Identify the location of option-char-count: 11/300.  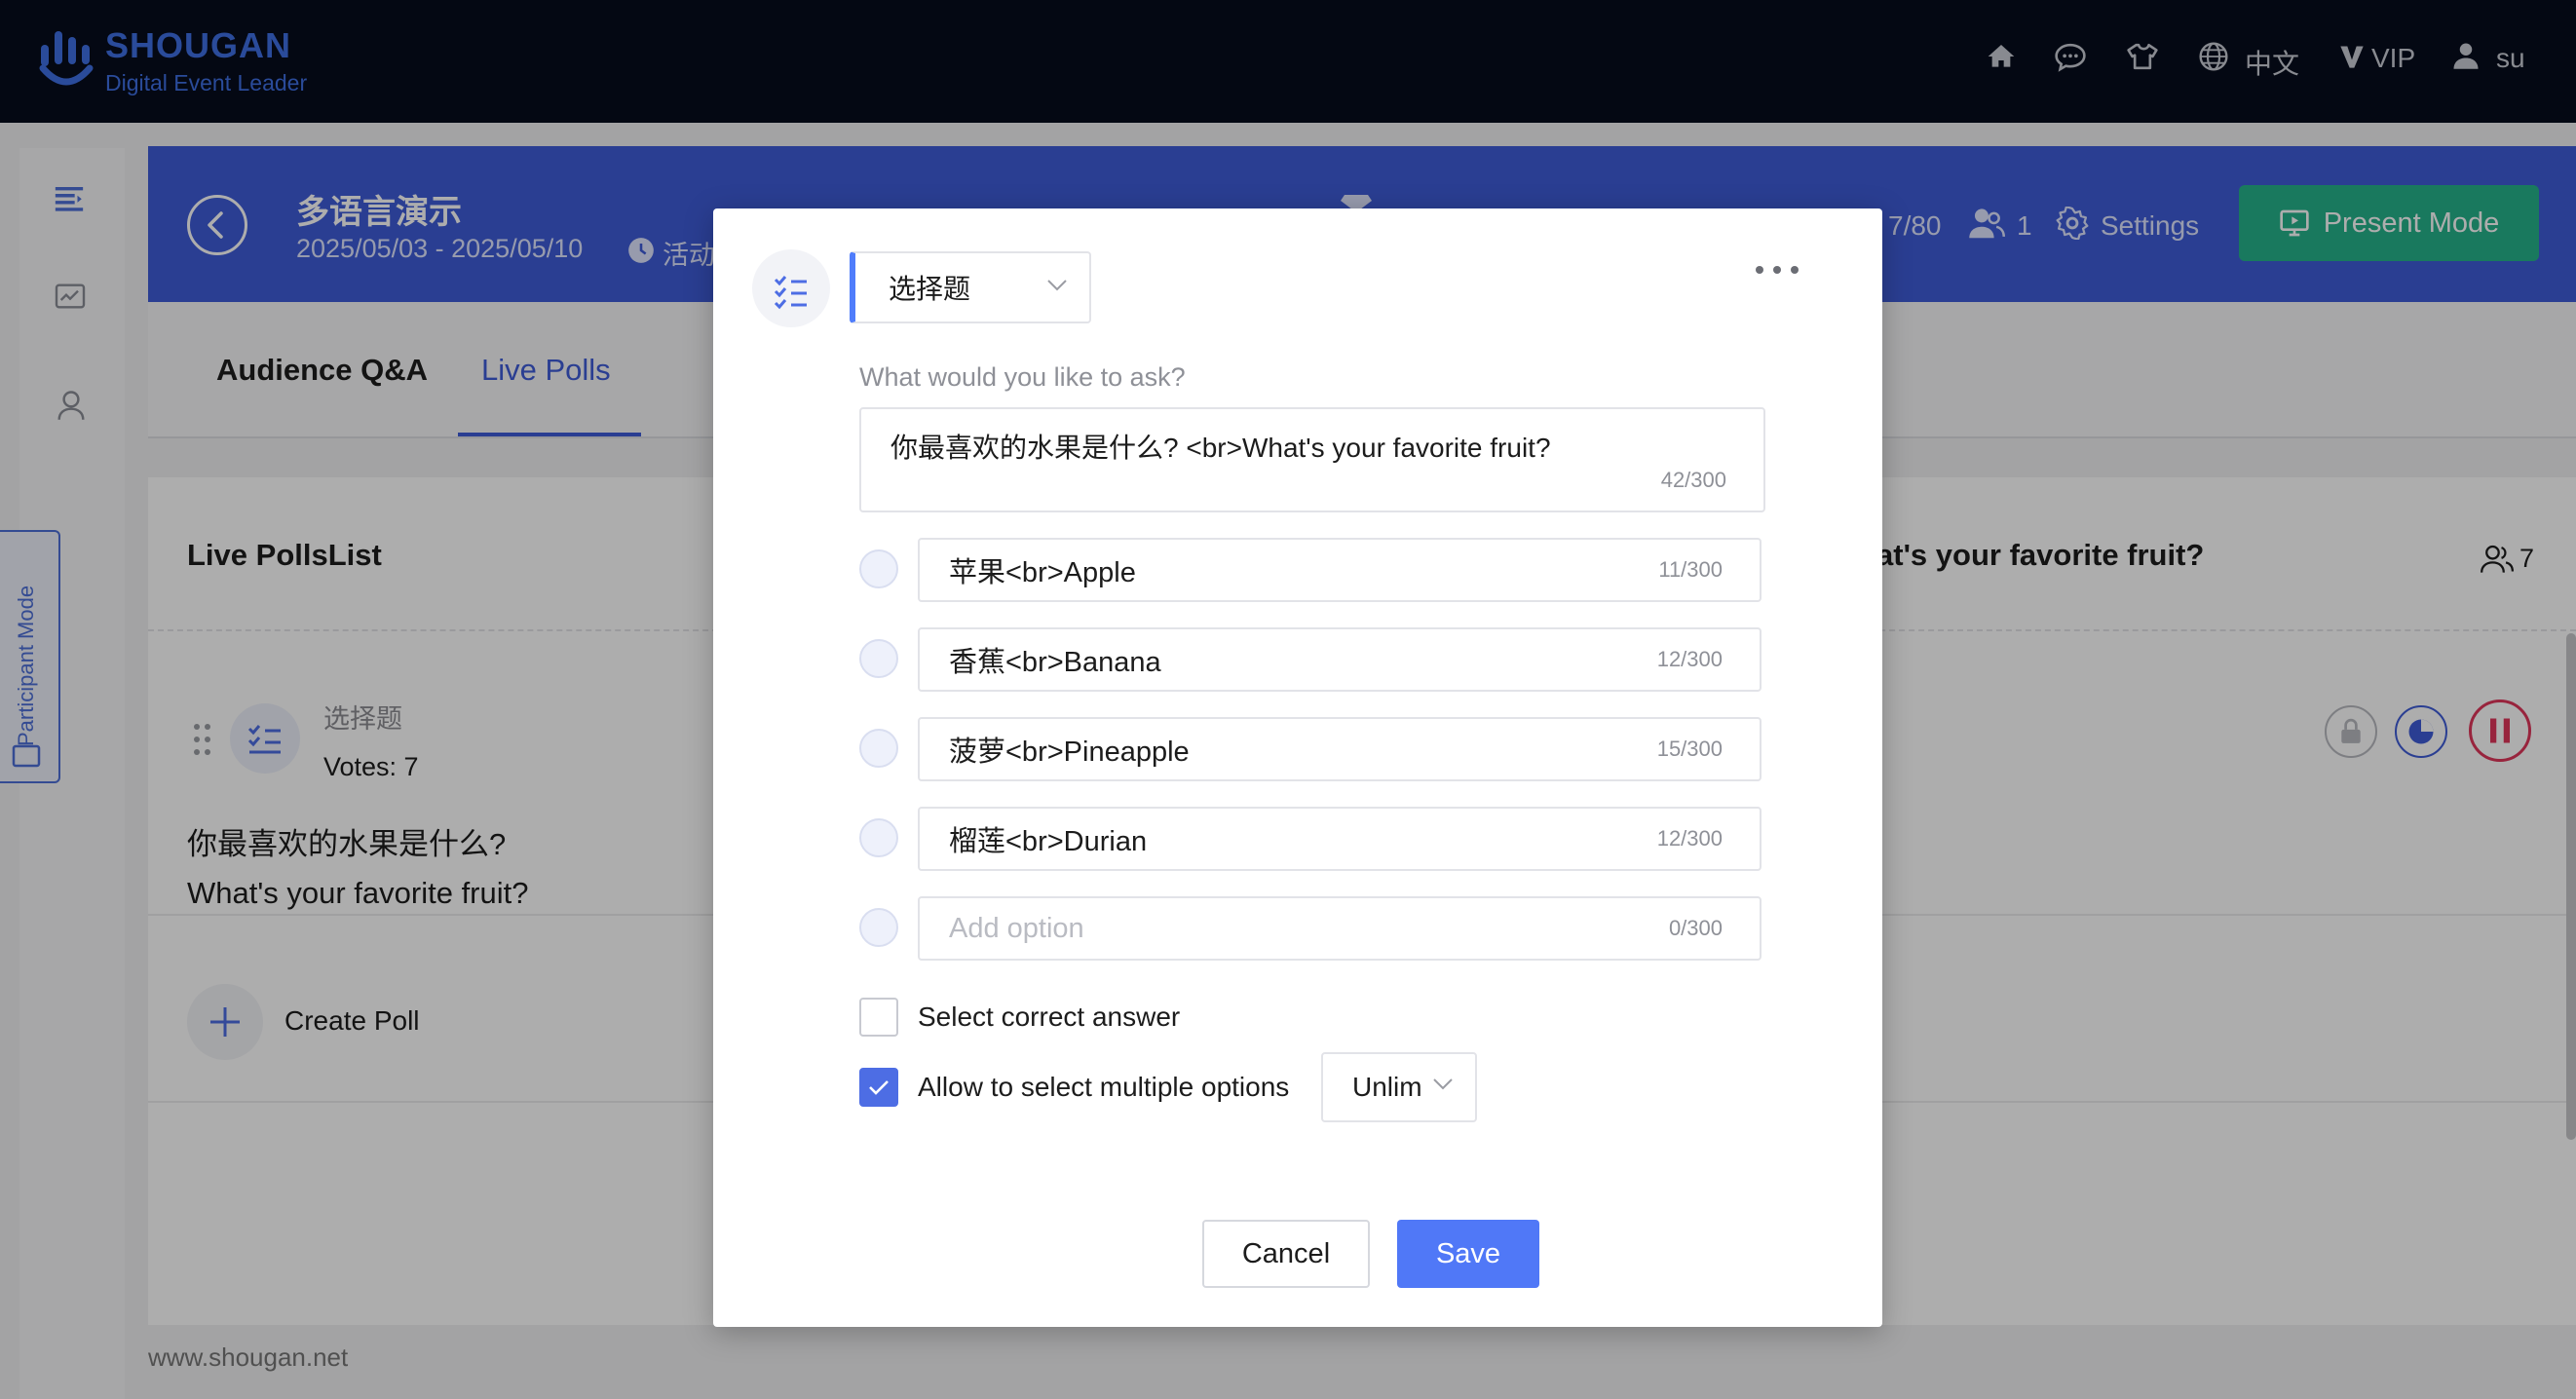
(1690, 569).